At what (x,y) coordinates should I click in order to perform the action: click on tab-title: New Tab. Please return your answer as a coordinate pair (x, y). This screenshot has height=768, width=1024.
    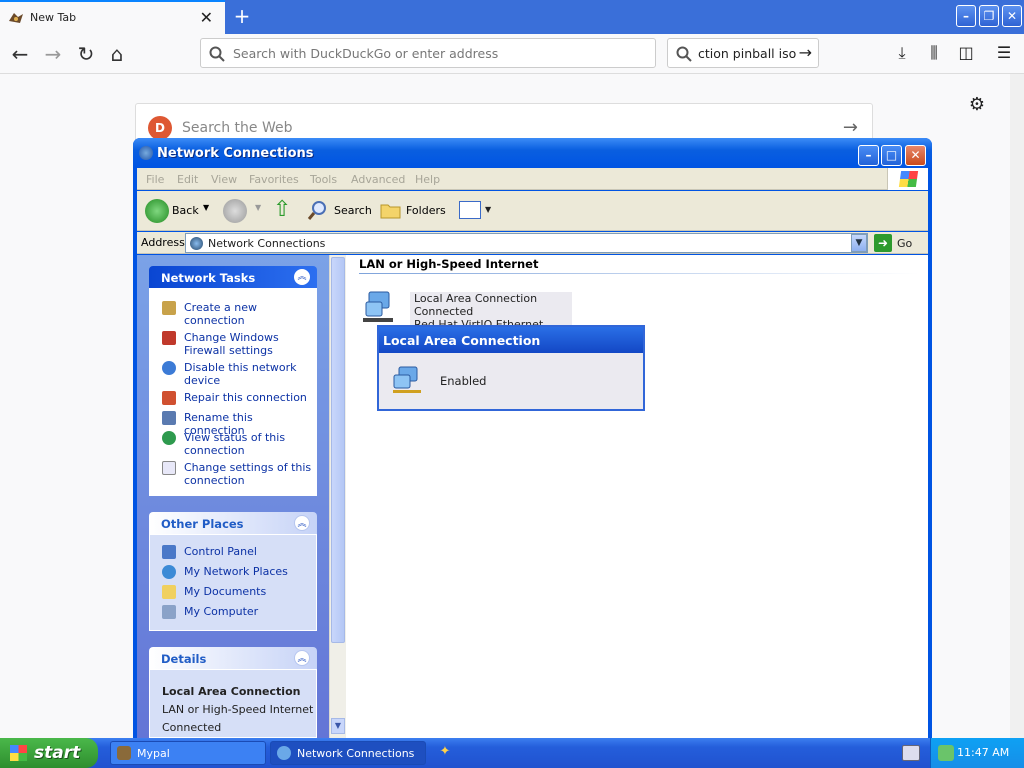
    Looking at the image, I should click on (53, 17).